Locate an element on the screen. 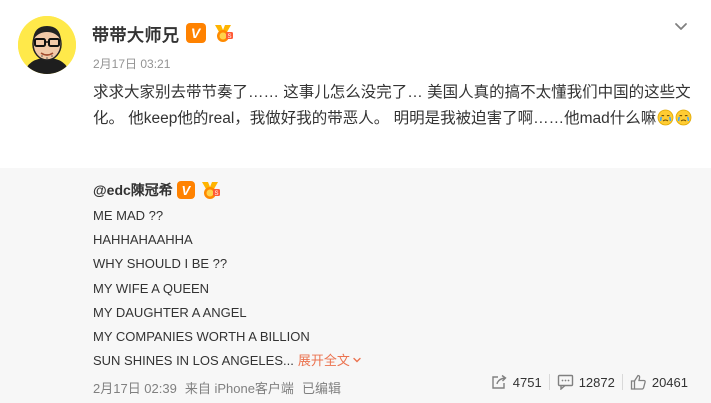 The height and width of the screenshot is (403, 711). repost-count: 4751 is located at coordinates (527, 382).